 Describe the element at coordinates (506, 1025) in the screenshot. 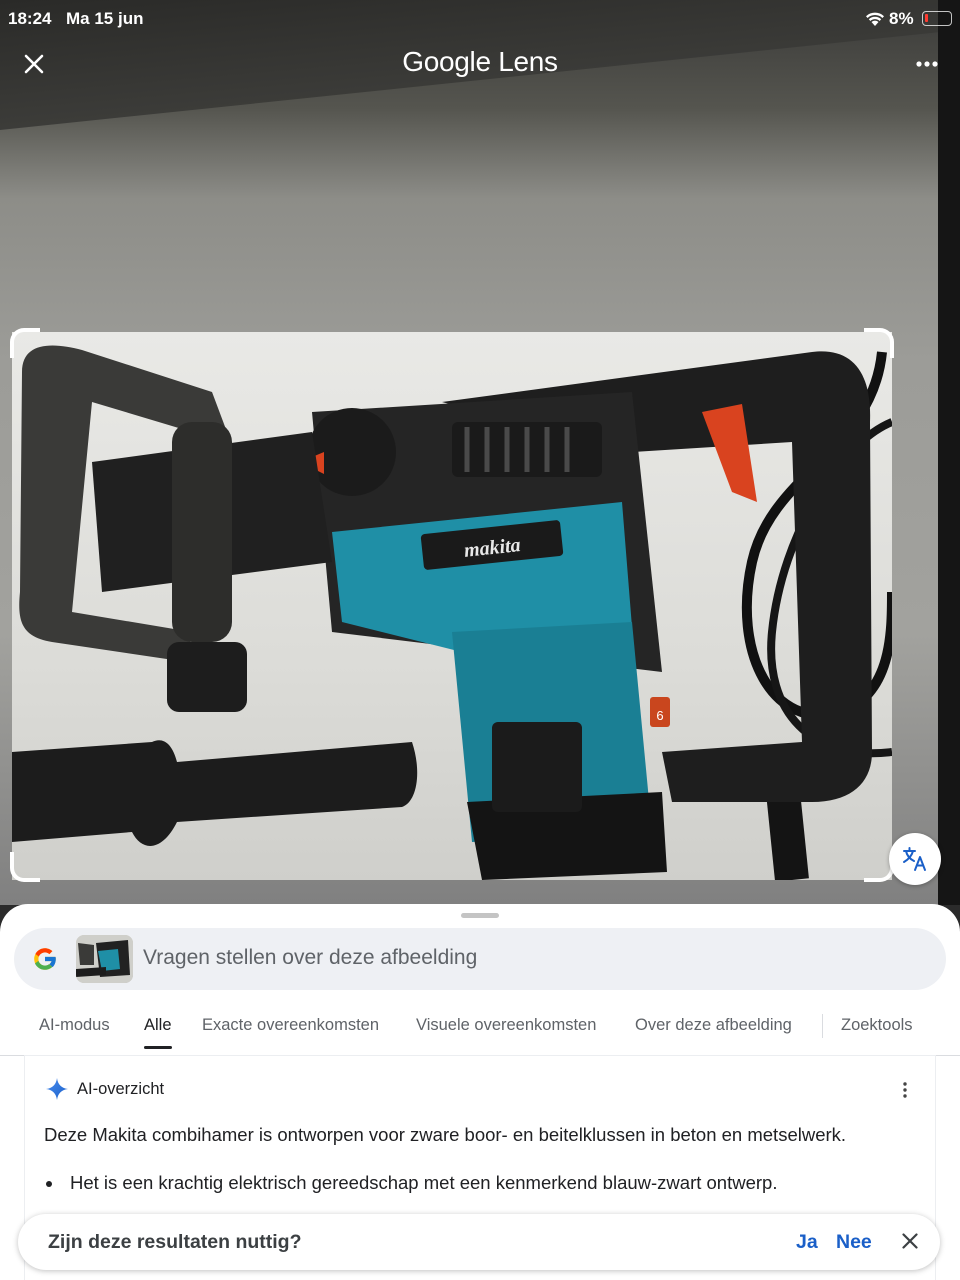

I see `tab-visual-matches: Visuele overeenkomsten` at that location.